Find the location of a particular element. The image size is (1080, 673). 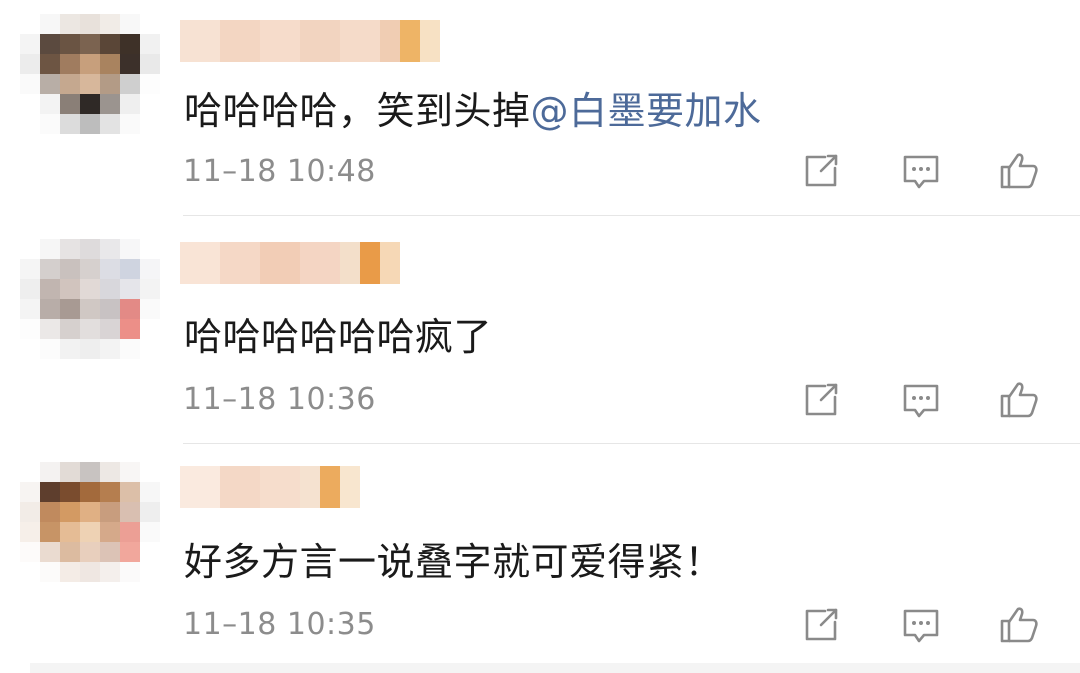

bottom-divider is located at coordinates (555, 668).